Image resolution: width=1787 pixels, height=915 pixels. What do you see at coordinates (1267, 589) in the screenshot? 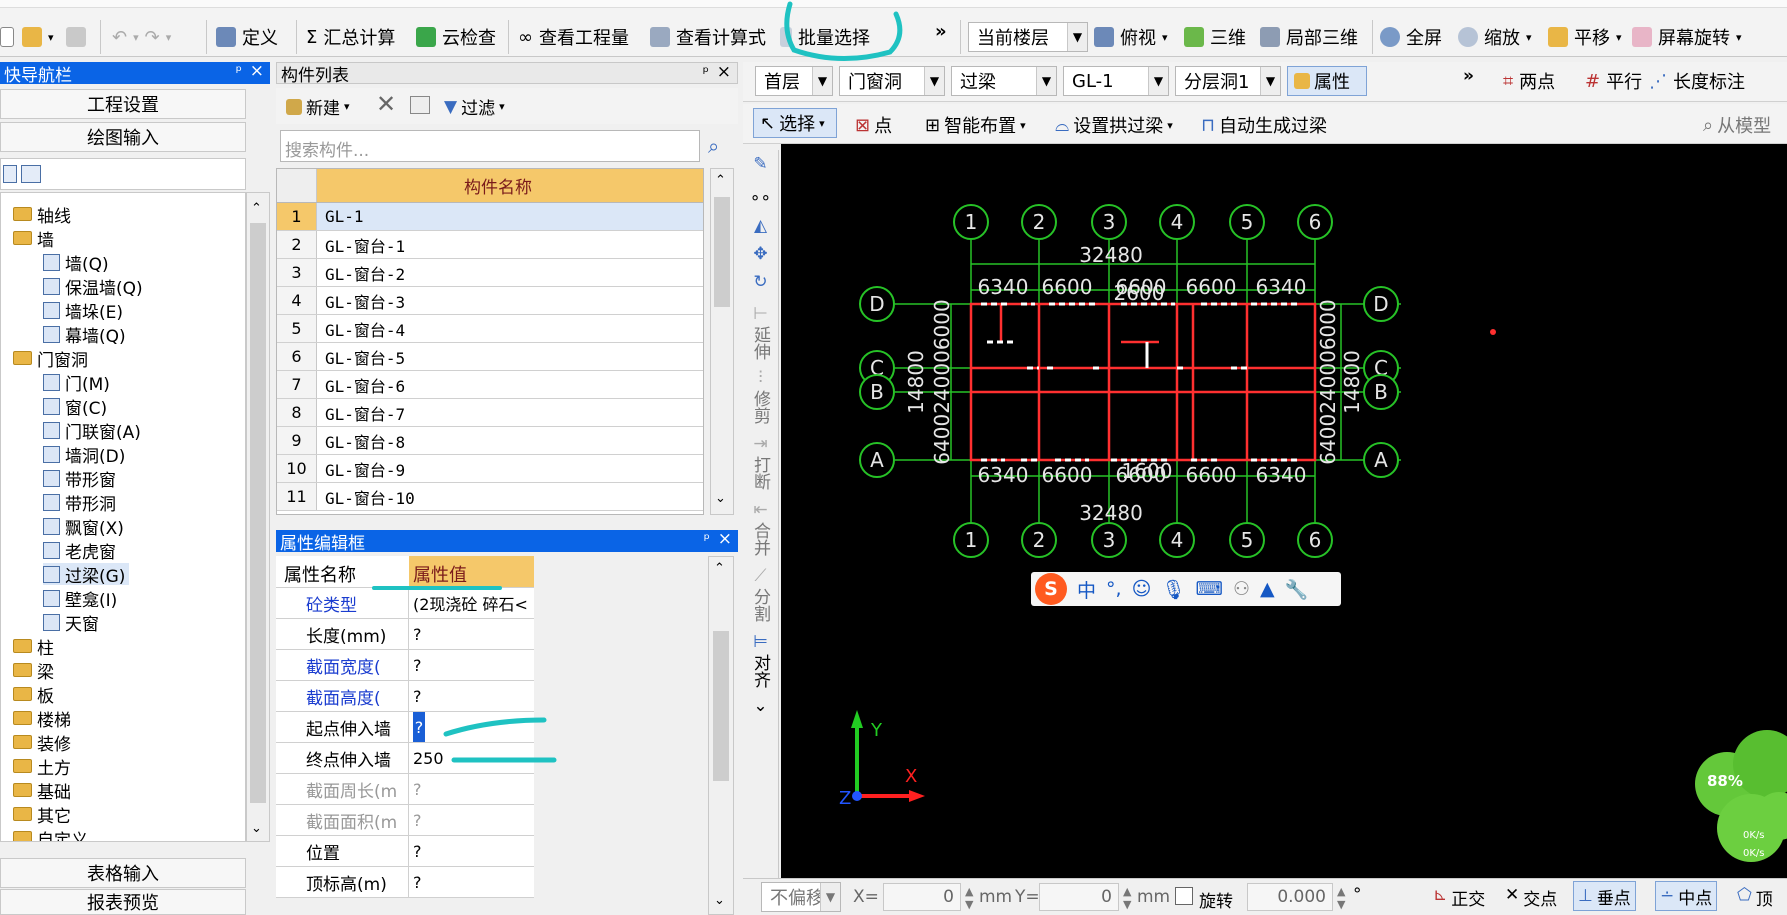
I see `shirt-icon: ▲` at bounding box center [1267, 589].